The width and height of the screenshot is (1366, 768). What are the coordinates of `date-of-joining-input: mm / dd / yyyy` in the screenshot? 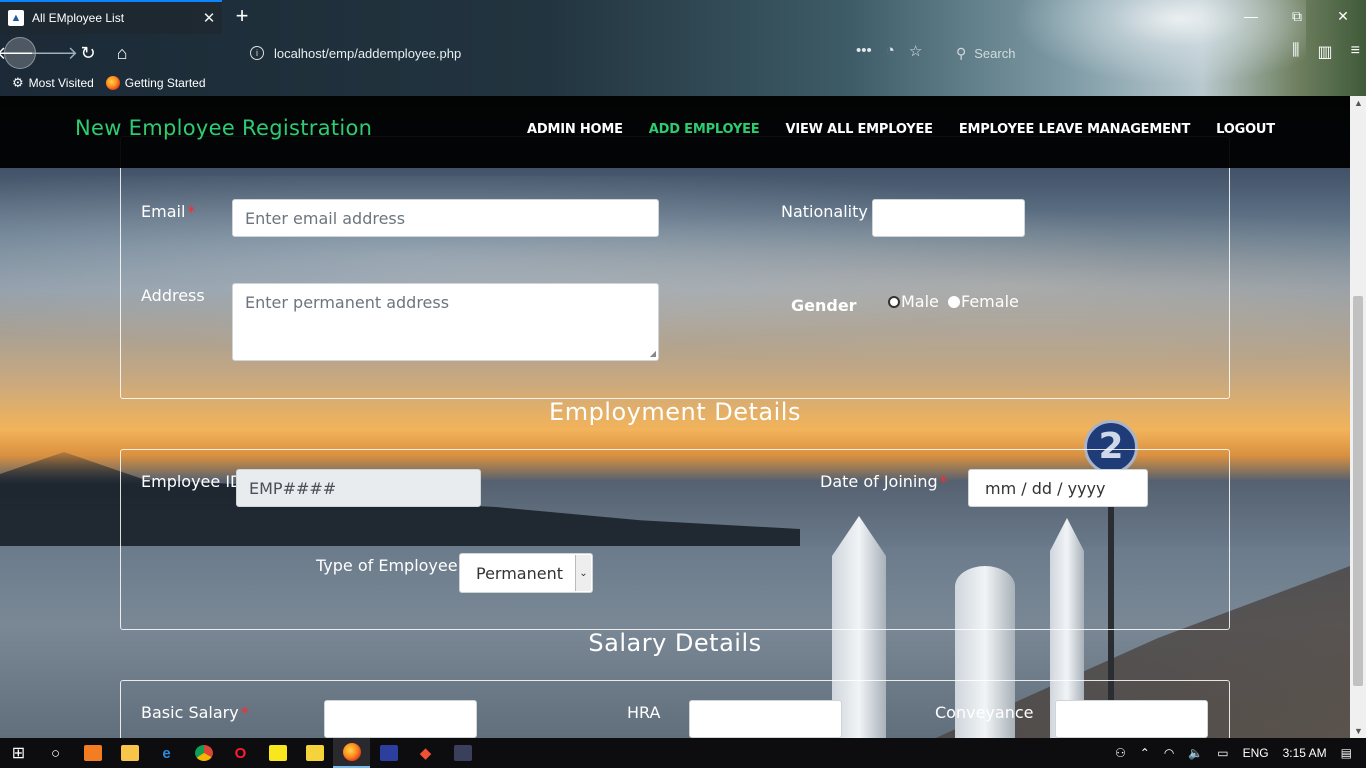 It's located at (1058, 488).